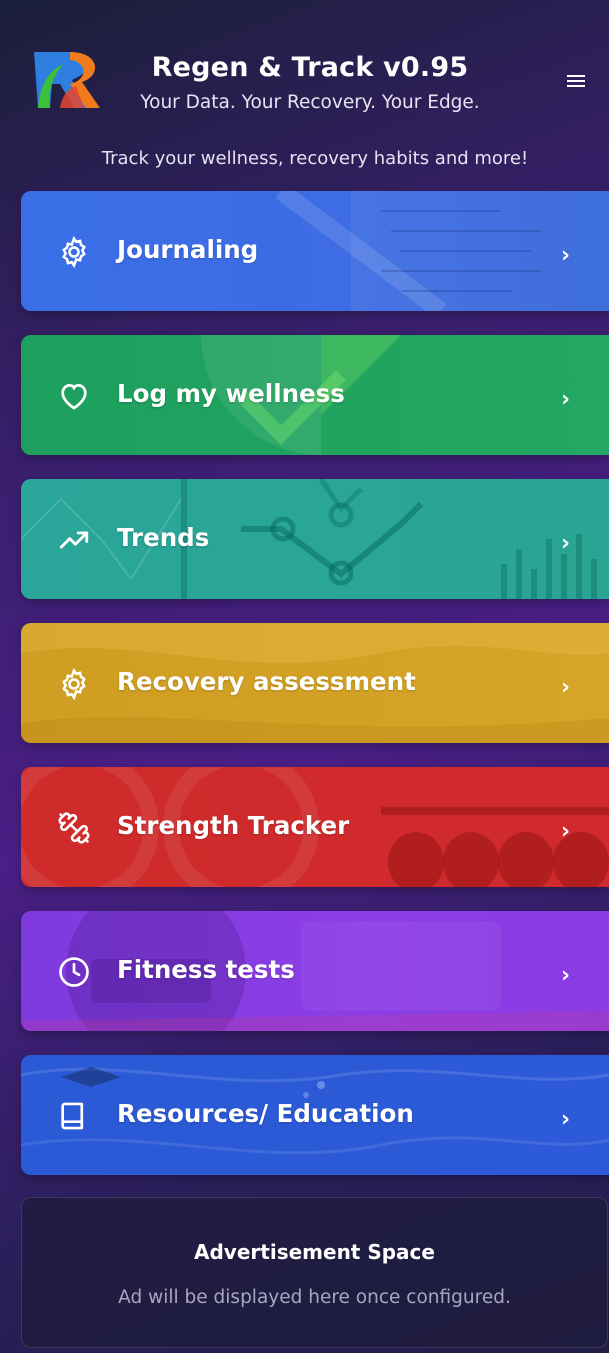 The height and width of the screenshot is (1353, 609). What do you see at coordinates (266, 681) in the screenshot?
I see `card-label: Recovery assessment` at bounding box center [266, 681].